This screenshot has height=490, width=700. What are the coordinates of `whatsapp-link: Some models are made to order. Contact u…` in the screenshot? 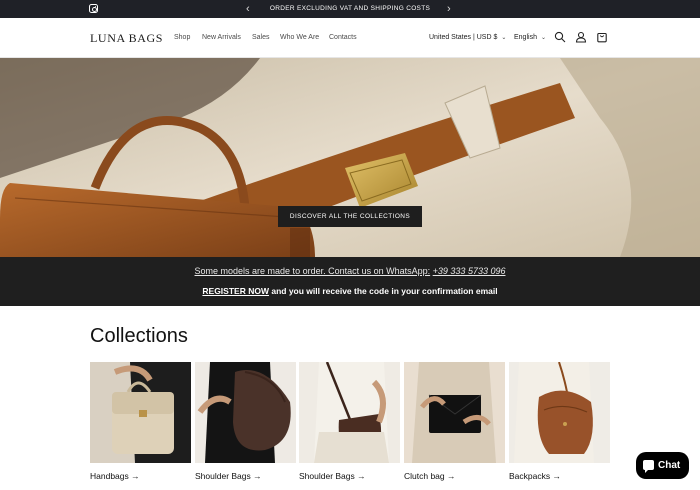 It's located at (313, 271).